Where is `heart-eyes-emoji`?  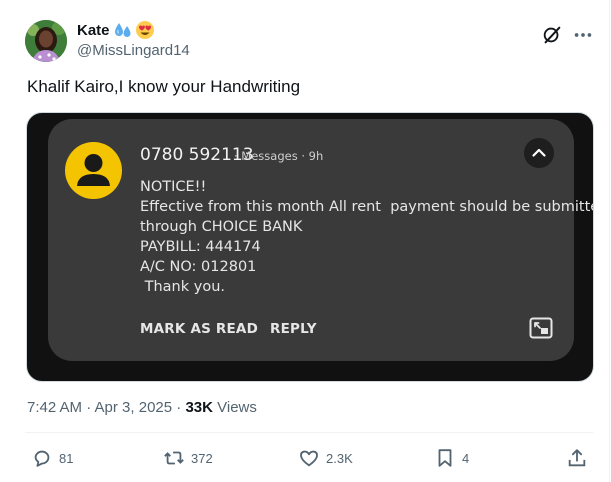
heart-eyes-emoji is located at coordinates (145, 30).